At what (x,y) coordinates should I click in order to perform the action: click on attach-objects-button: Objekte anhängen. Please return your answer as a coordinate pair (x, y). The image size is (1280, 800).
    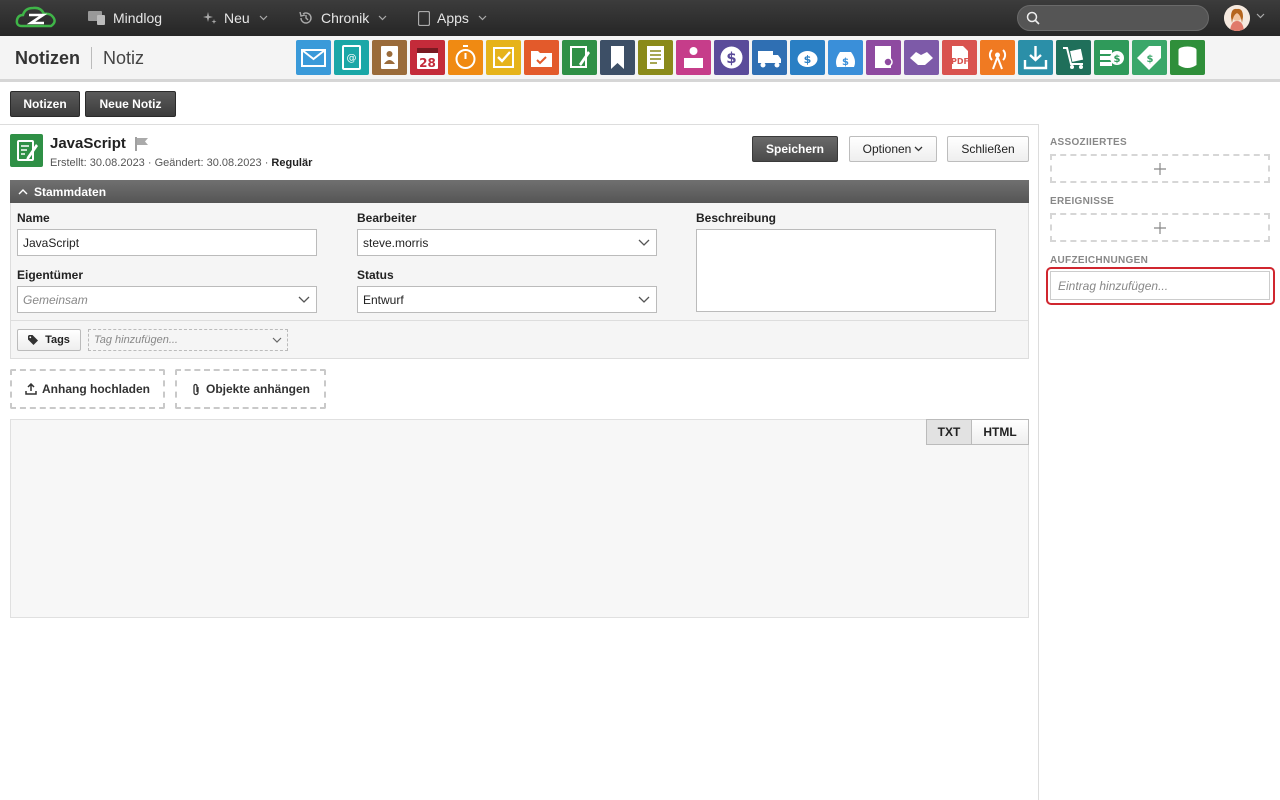
    Looking at the image, I should click on (250, 389).